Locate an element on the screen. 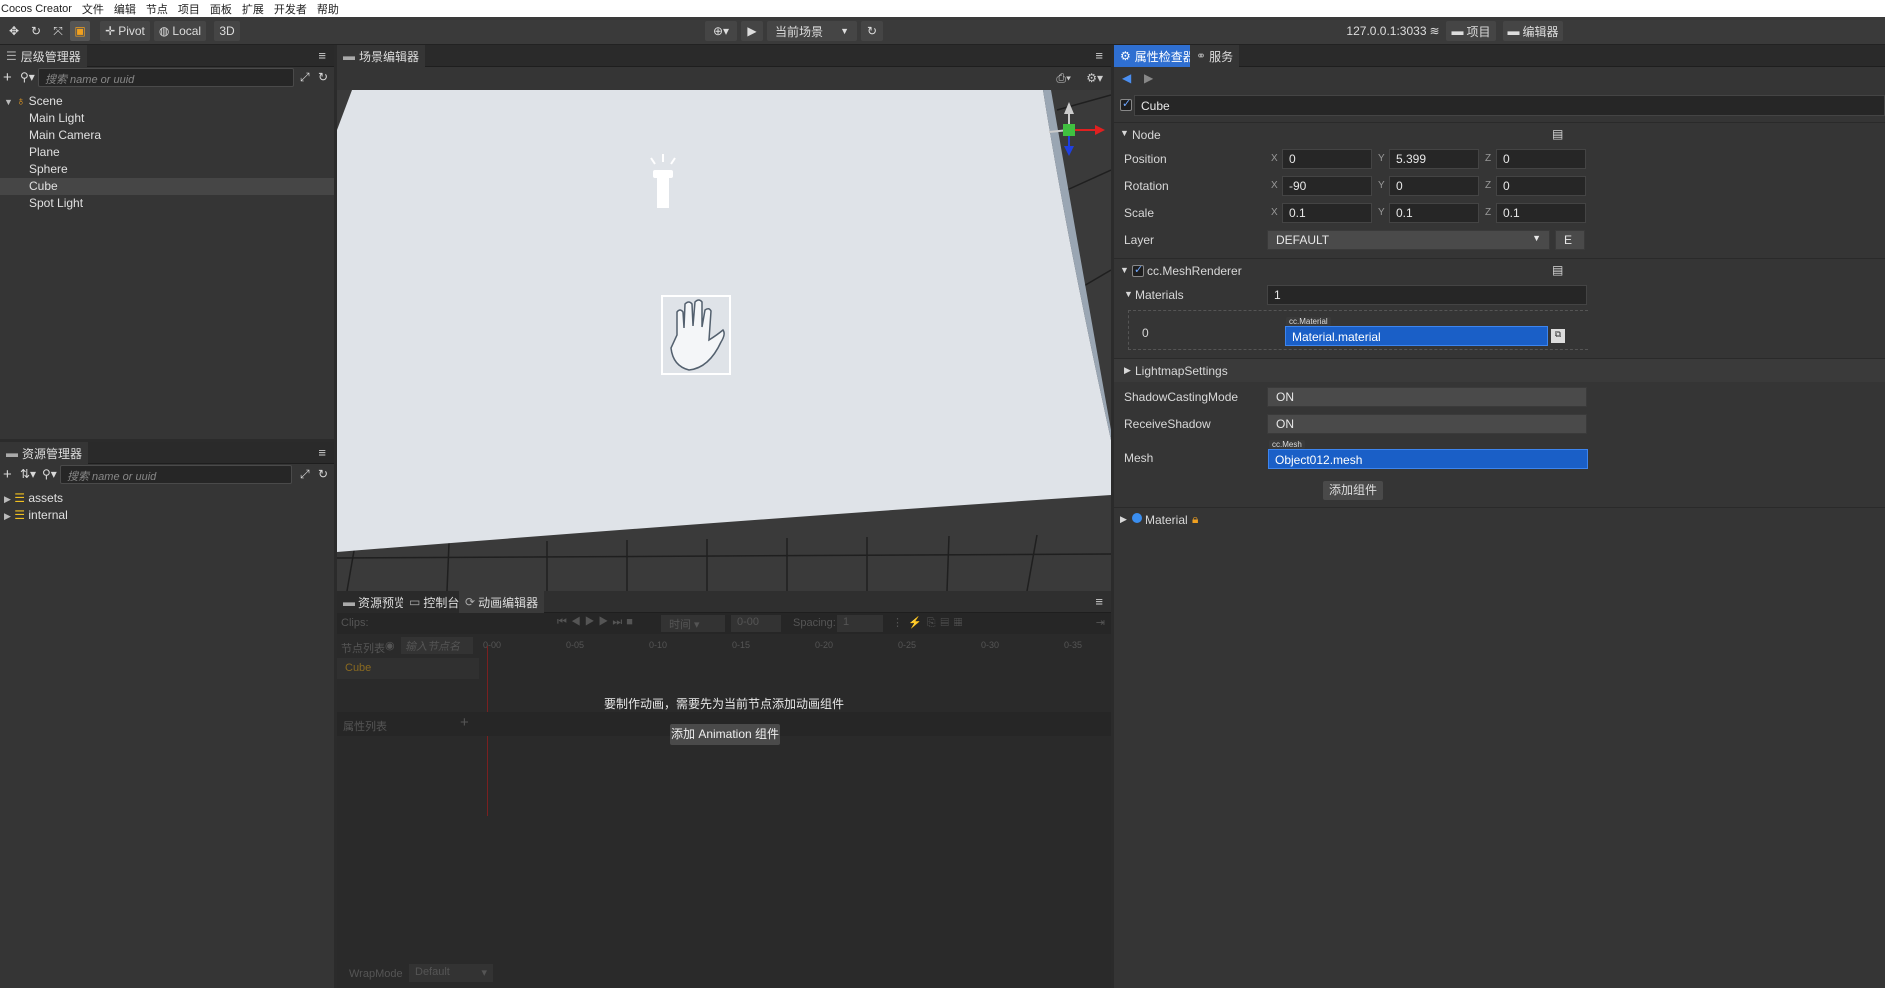 The image size is (1885, 988). layer-select: DEFAULT ▼ is located at coordinates (1408, 240).